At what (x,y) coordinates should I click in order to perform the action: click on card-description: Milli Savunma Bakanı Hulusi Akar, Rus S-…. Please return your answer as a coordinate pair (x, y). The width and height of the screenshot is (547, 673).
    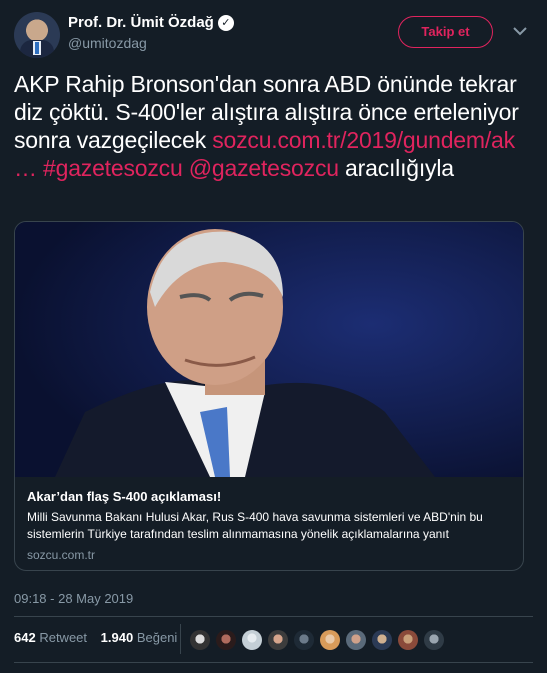
    Looking at the image, I should click on (255, 525).